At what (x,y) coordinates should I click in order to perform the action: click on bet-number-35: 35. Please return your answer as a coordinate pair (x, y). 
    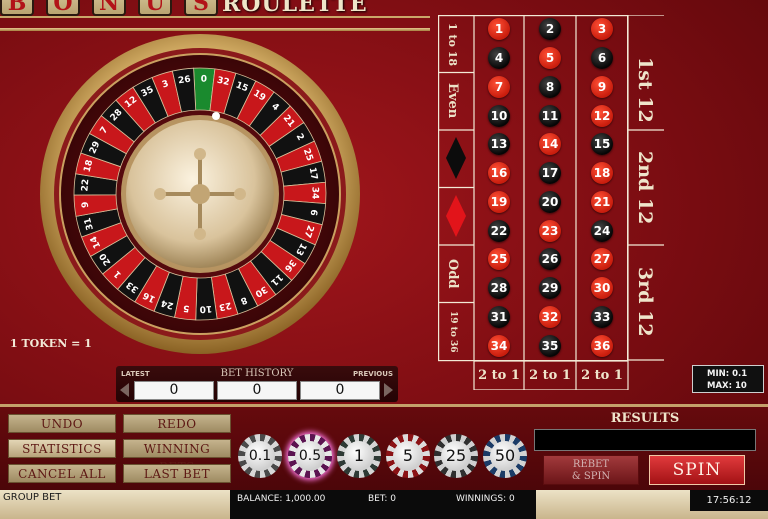
    Looking at the image, I should click on (550, 345).